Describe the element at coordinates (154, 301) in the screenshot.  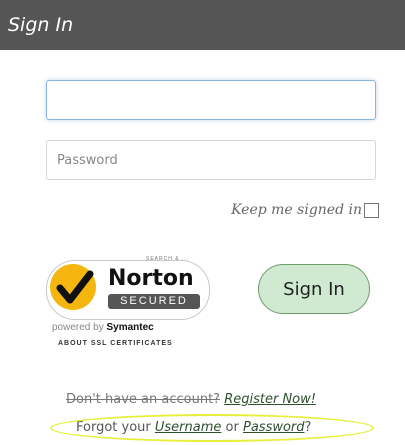
I see `norton-secured-label: SECURED` at that location.